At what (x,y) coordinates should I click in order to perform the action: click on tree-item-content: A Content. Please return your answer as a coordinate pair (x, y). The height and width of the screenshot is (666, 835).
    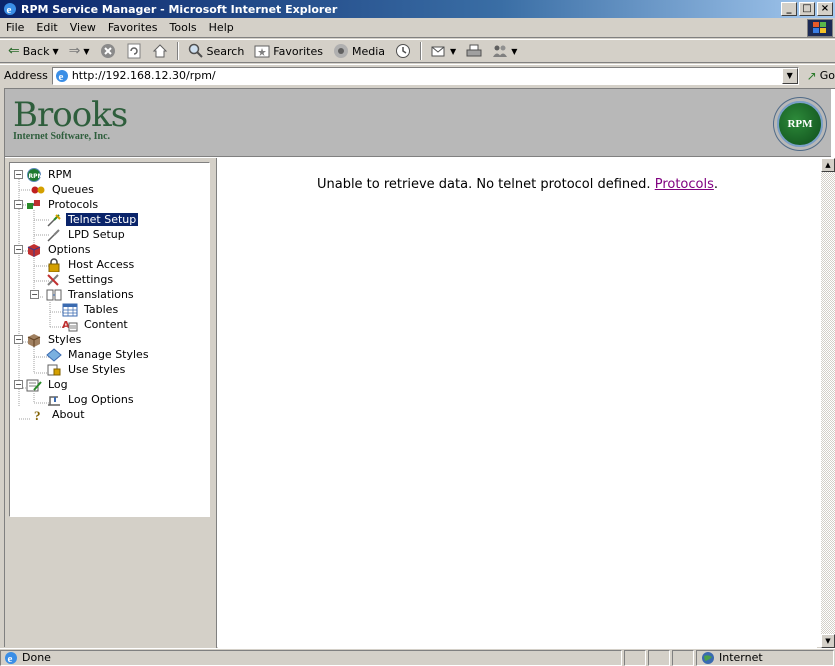
    Looking at the image, I should click on (109, 324).